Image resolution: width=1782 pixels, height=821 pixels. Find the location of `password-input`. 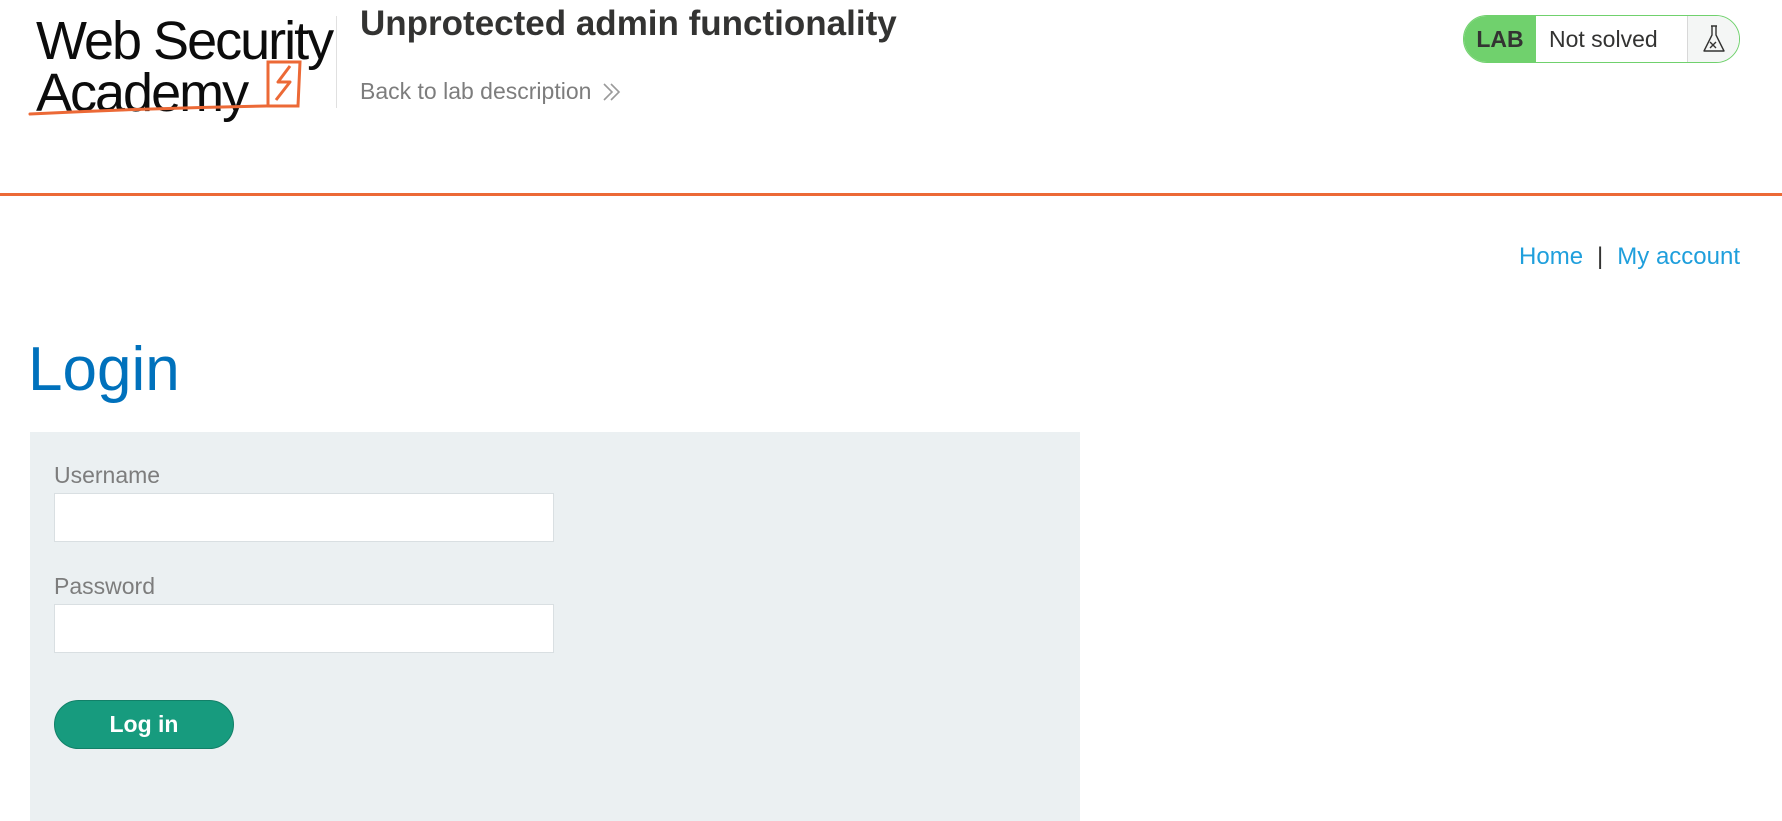

password-input is located at coordinates (304, 628).